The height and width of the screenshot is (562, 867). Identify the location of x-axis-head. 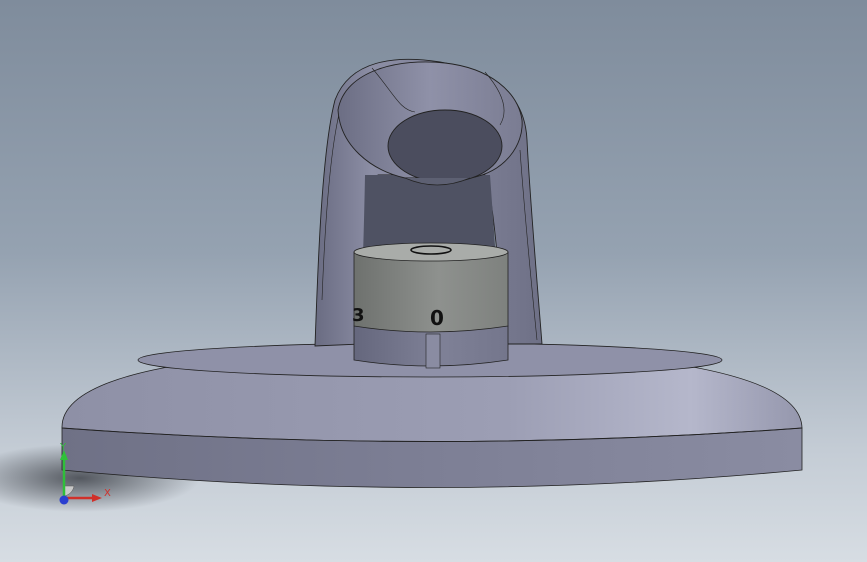
(97, 498).